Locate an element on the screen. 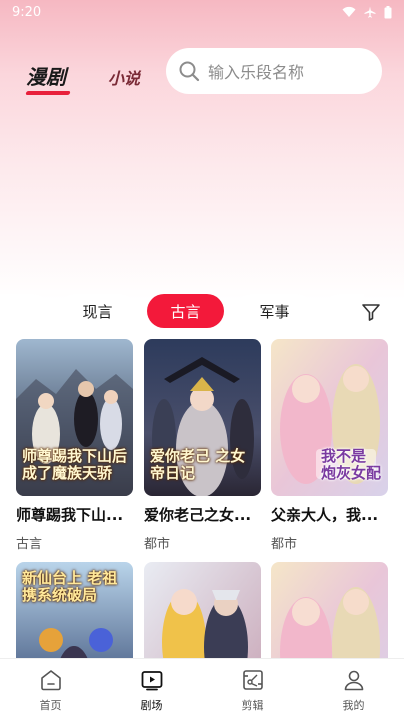 The image size is (404, 718). nav-profile: 我的 is located at coordinates (353, 688).